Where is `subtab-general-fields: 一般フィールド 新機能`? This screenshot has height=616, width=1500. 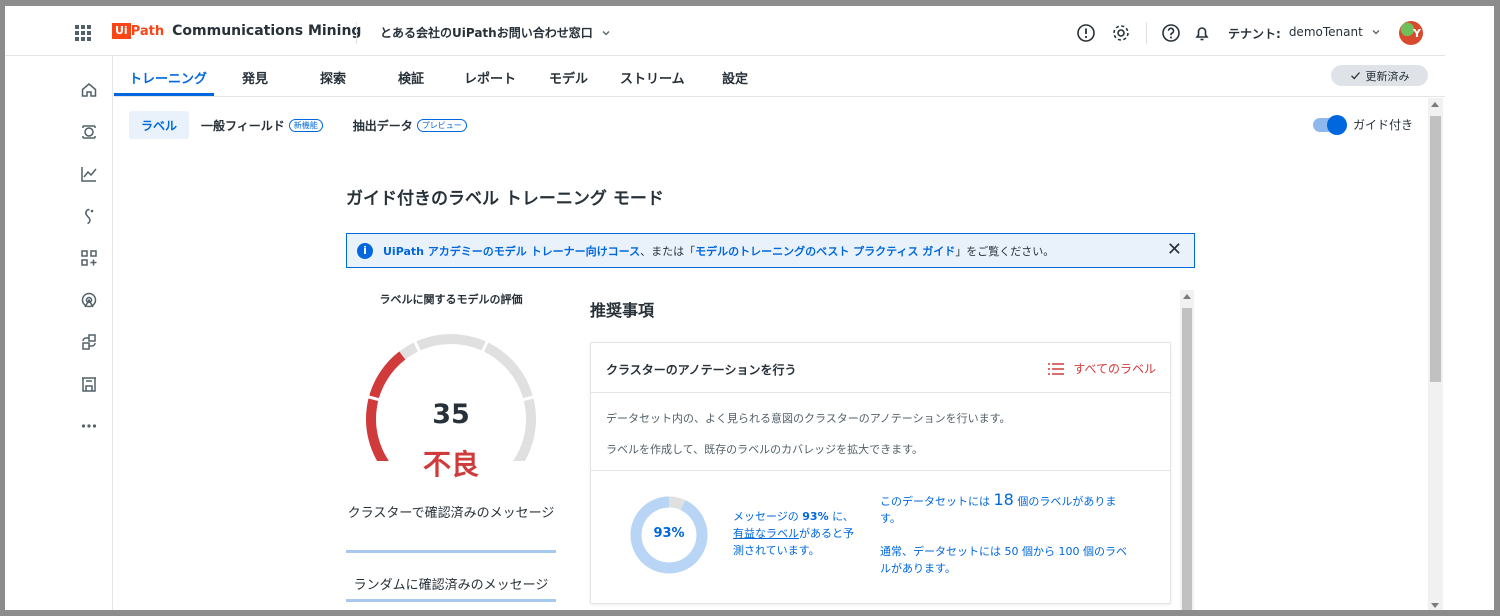 subtab-general-fields: 一般フィールド 新機能 is located at coordinates (262, 125).